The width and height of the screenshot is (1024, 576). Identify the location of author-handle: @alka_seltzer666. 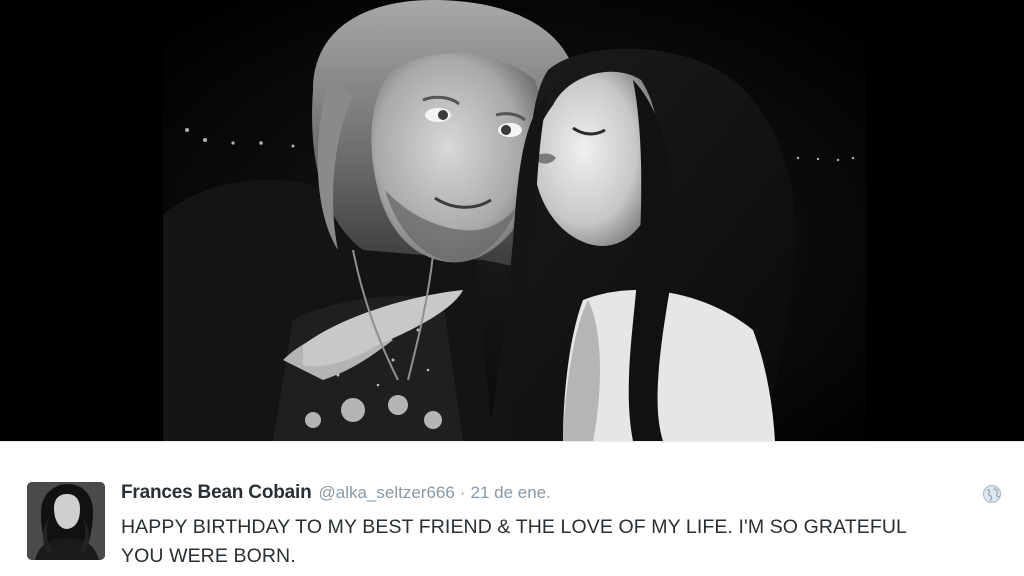
(386, 493).